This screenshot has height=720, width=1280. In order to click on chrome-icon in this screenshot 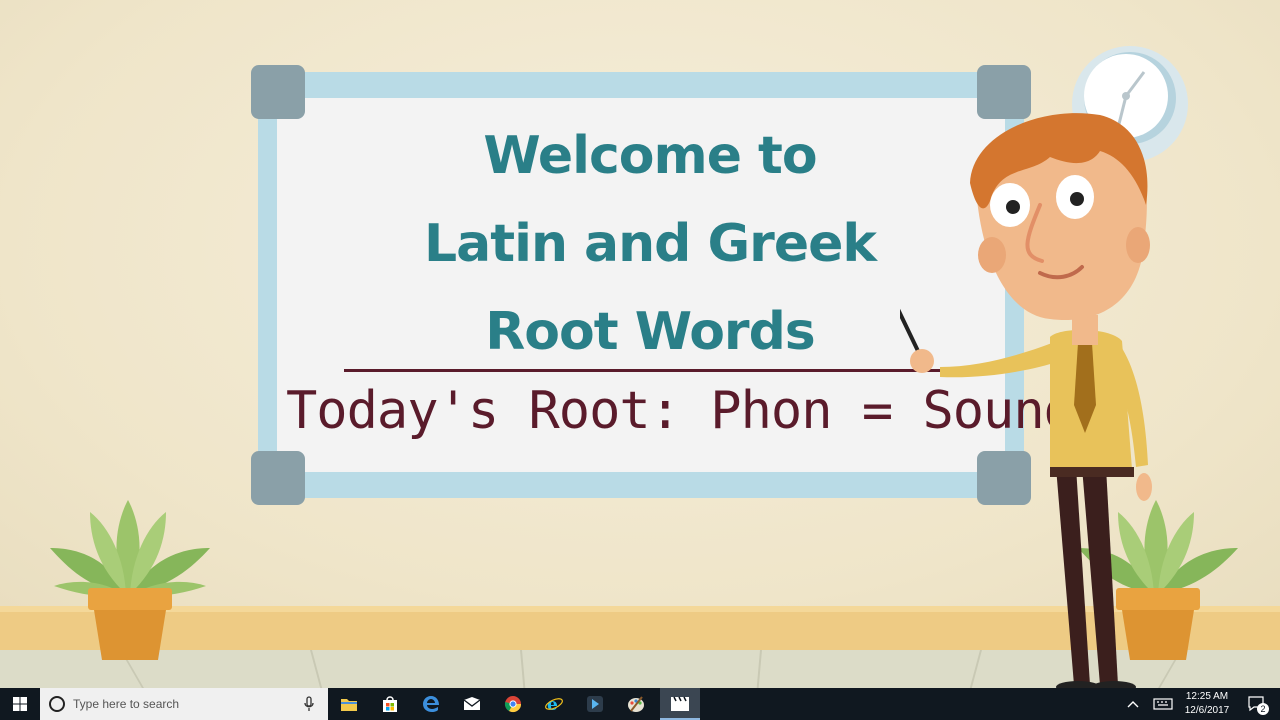, I will do `click(513, 704)`.